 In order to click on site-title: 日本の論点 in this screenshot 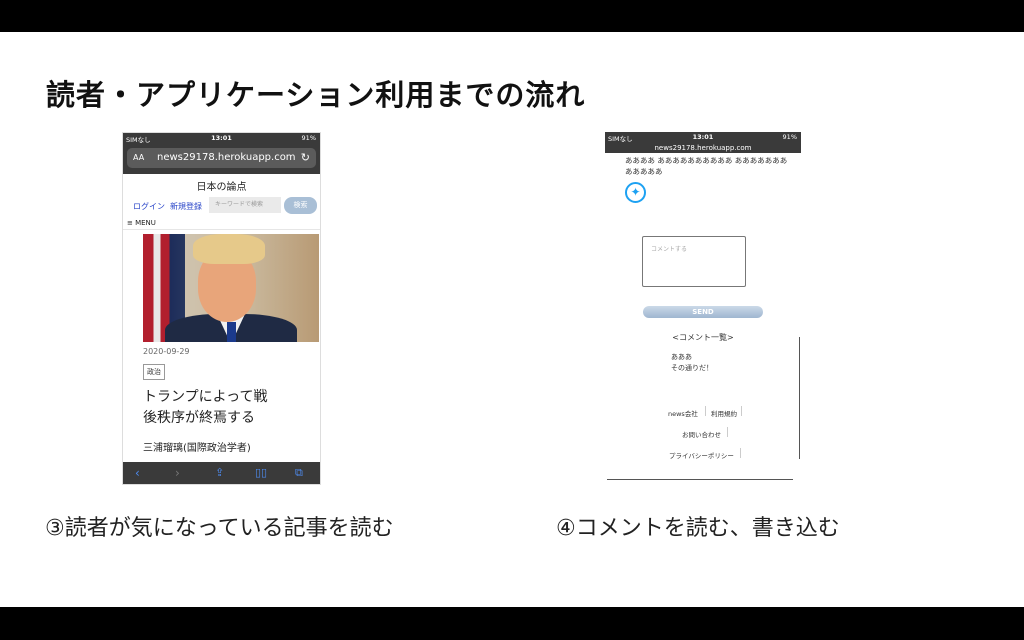, I will do `click(221, 187)`.